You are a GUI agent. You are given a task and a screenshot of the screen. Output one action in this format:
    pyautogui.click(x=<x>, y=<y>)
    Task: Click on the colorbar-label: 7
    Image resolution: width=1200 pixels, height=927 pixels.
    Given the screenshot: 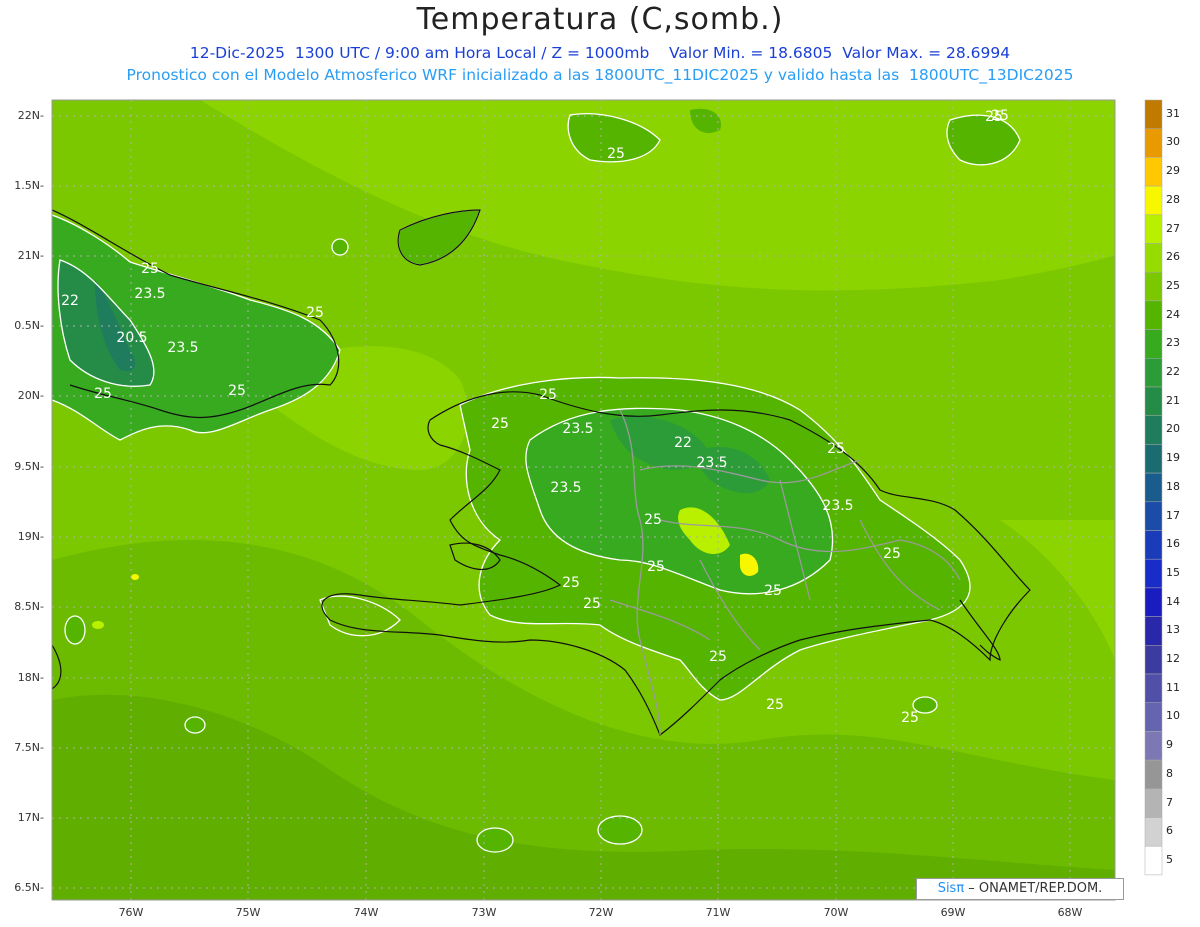 What is the action you would take?
    pyautogui.click(x=1169, y=802)
    